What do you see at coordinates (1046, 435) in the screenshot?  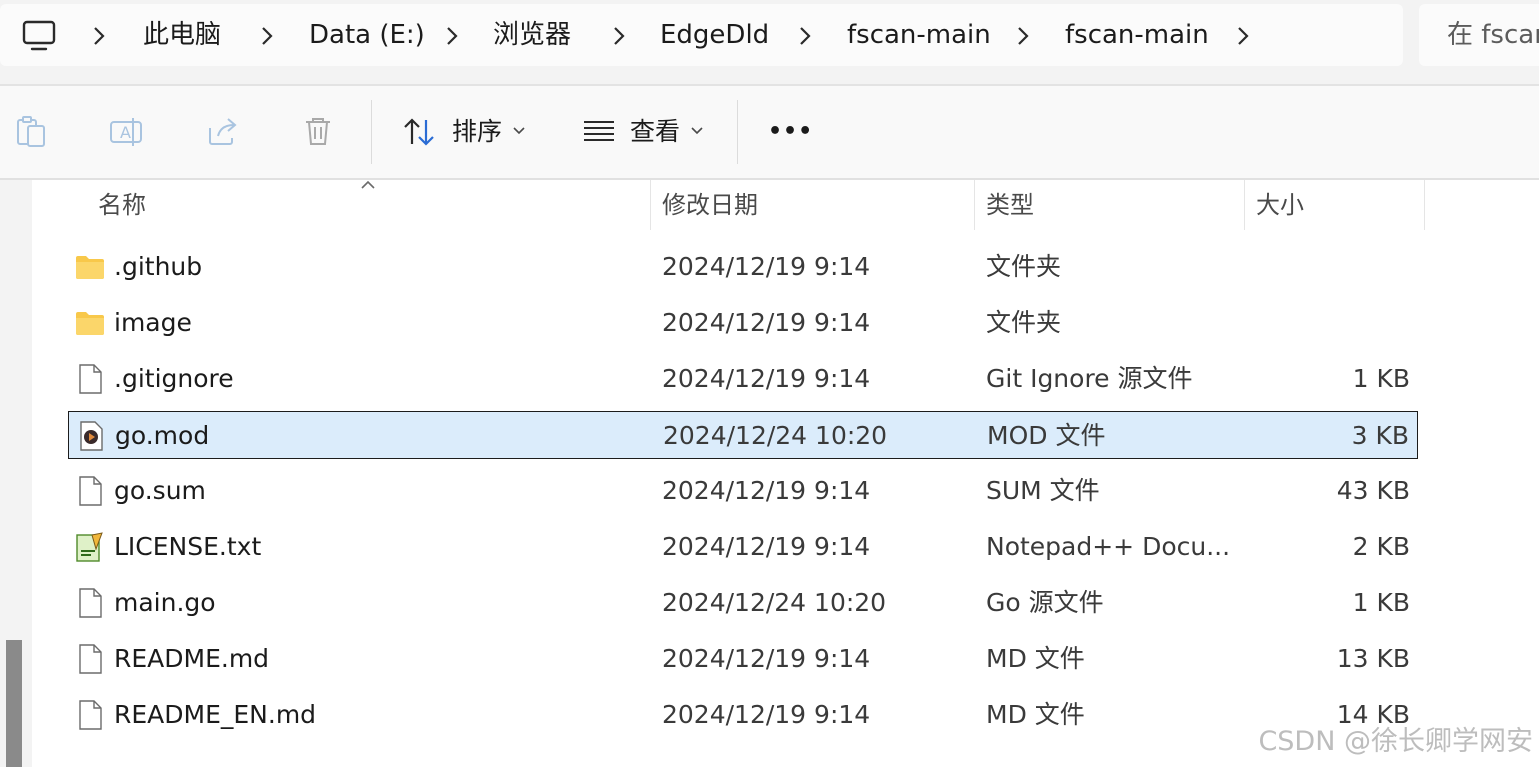 I see `file-type: MOD 文件` at bounding box center [1046, 435].